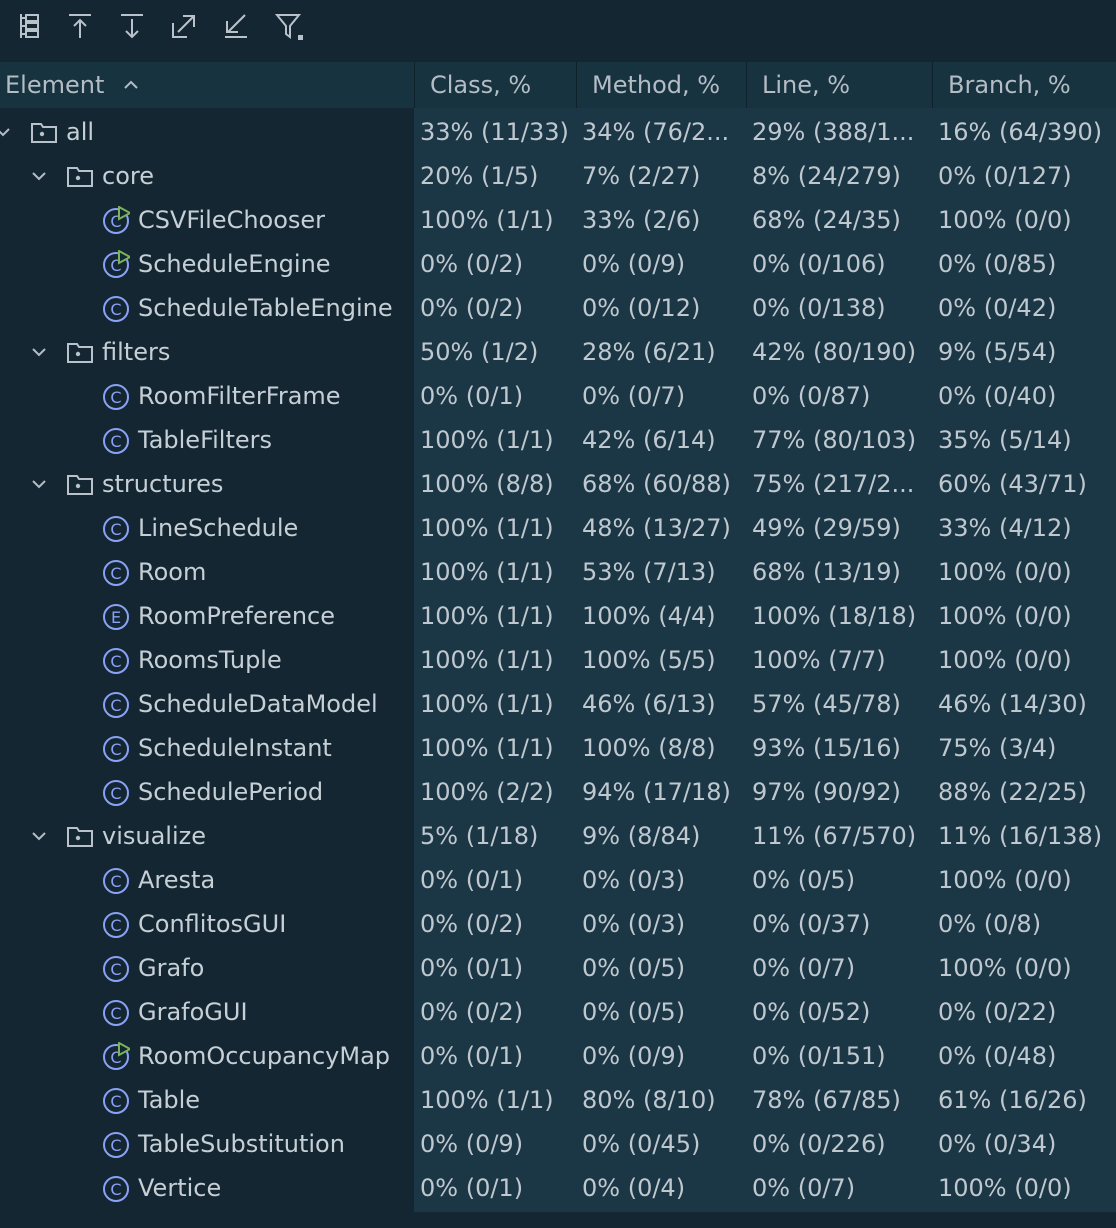  I want to click on class-coverage-cell: 50% (1/2), so click(479, 352).